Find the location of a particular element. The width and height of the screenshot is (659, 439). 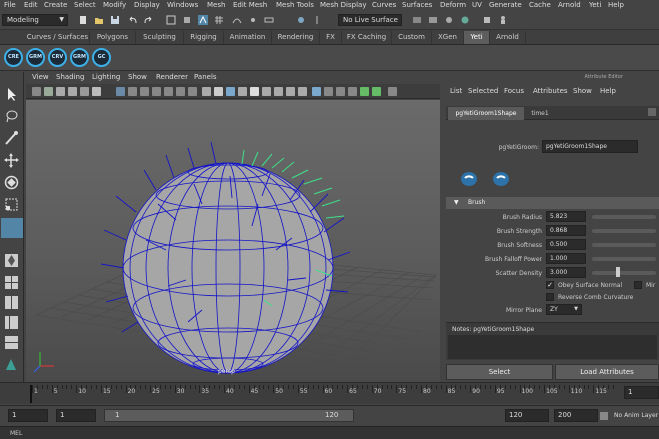

safe-title-icon is located at coordinates (192, 91).